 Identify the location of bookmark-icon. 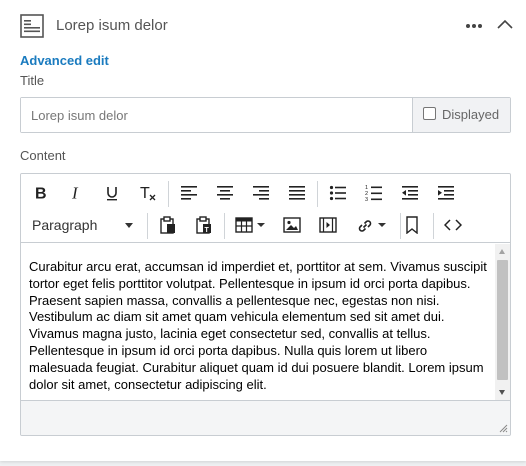
(412, 225).